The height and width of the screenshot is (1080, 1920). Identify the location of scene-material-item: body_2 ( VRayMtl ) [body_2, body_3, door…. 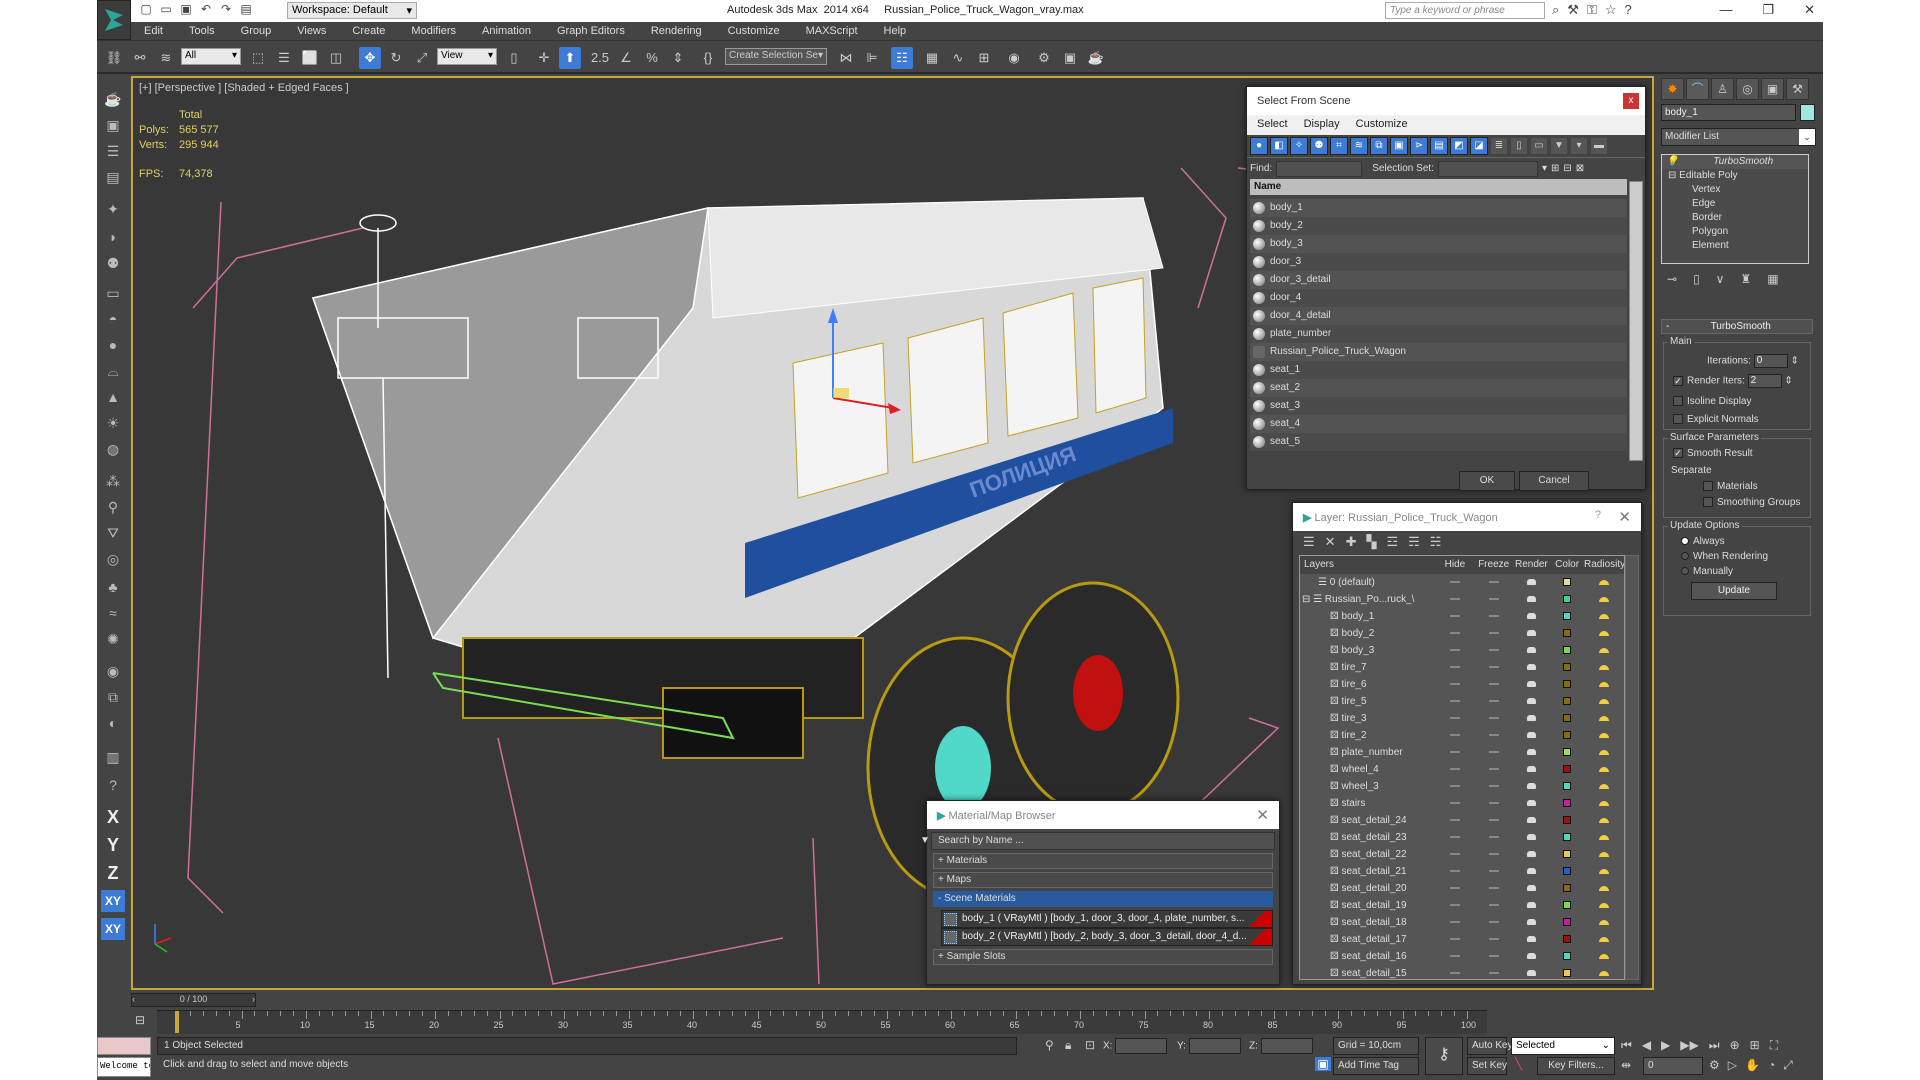
(1107, 937).